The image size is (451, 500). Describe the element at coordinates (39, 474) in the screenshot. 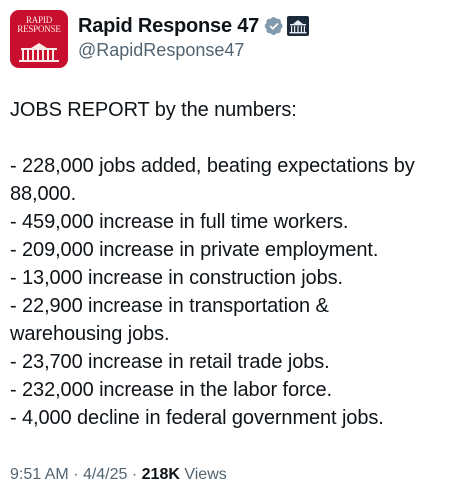

I see `post-time: 9:51 AM` at that location.